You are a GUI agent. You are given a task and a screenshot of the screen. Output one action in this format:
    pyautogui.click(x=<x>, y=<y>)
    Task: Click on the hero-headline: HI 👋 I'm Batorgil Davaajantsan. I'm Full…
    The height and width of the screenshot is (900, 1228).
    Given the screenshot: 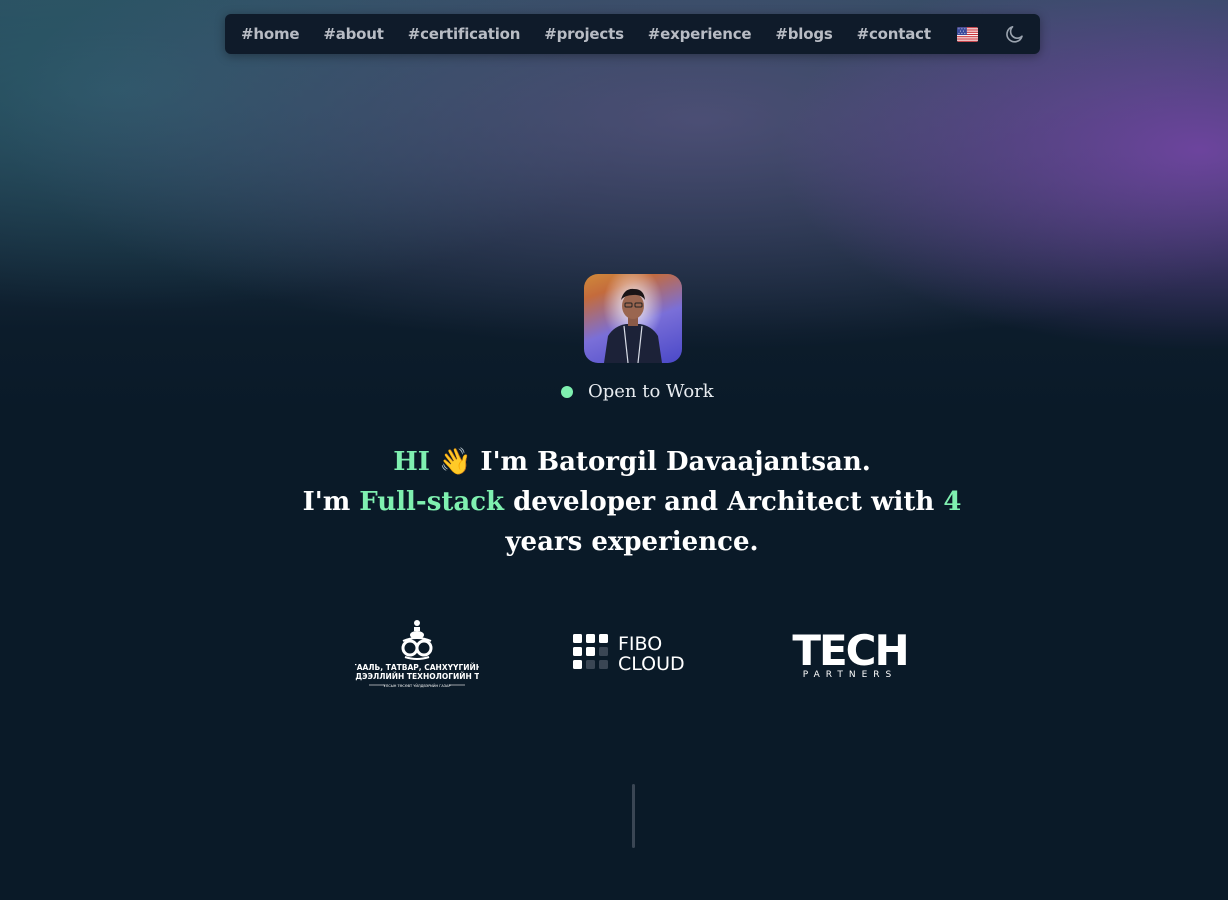 What is the action you would take?
    pyautogui.click(x=632, y=502)
    